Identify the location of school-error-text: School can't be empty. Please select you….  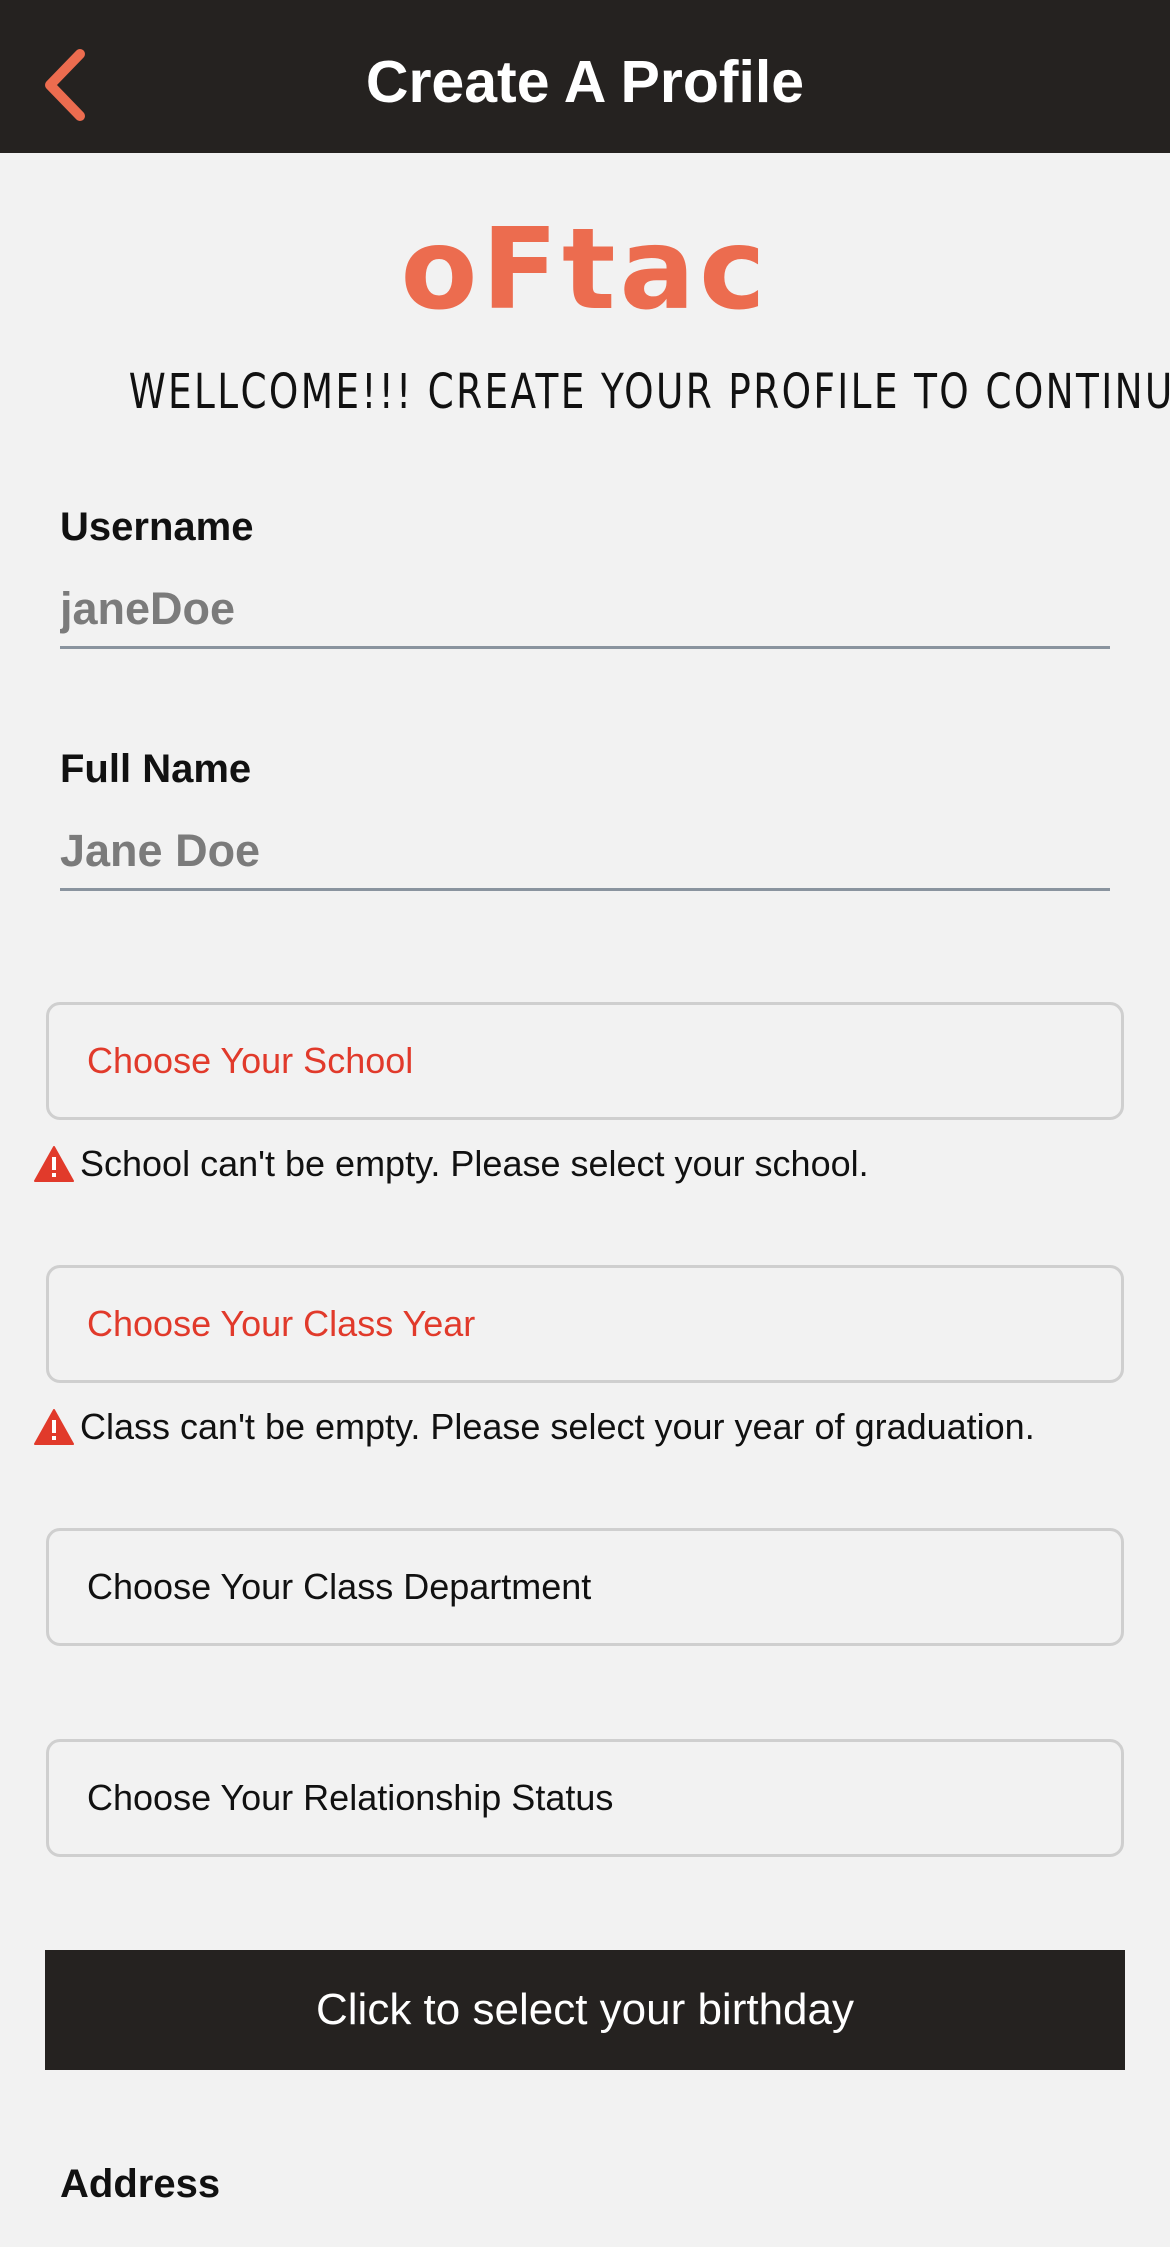
(474, 1163).